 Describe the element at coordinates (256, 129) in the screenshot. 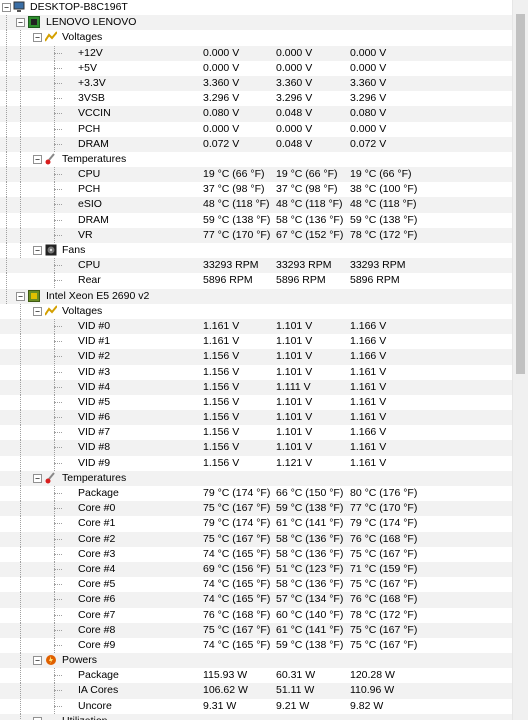

I see `sensor-row: PCH 0.000 V 0.000 V 0.000 V` at that location.